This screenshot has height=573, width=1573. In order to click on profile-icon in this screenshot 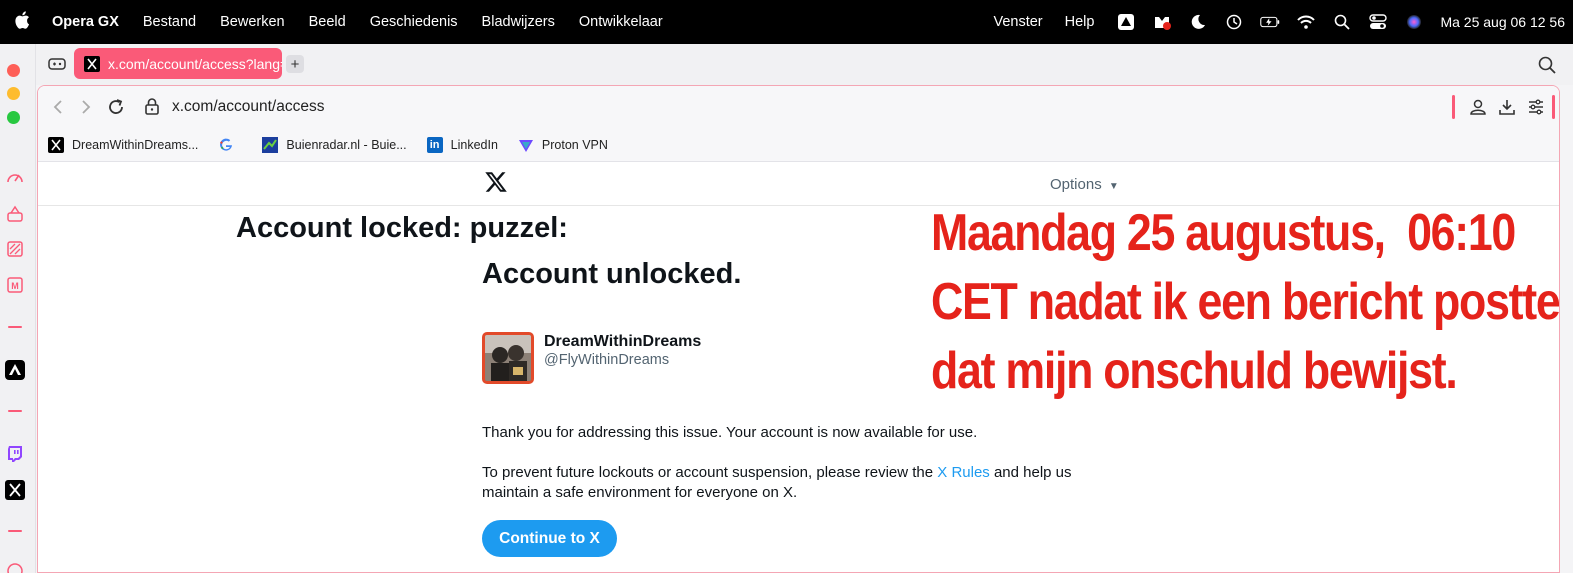, I will do `click(1478, 107)`.